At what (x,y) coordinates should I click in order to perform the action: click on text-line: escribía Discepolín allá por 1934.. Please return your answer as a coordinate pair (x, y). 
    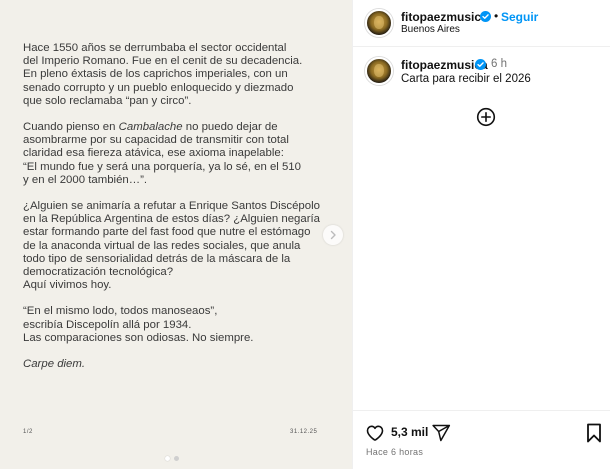
    Looking at the image, I should click on (107, 324).